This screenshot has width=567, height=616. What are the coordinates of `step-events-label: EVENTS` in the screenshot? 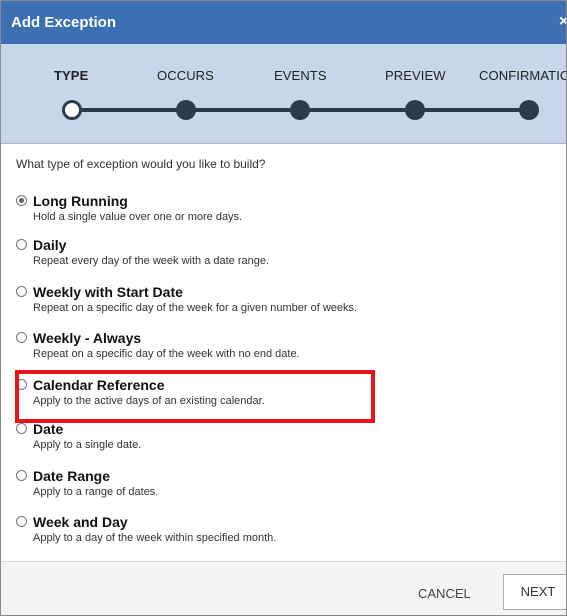 It's located at (300, 75).